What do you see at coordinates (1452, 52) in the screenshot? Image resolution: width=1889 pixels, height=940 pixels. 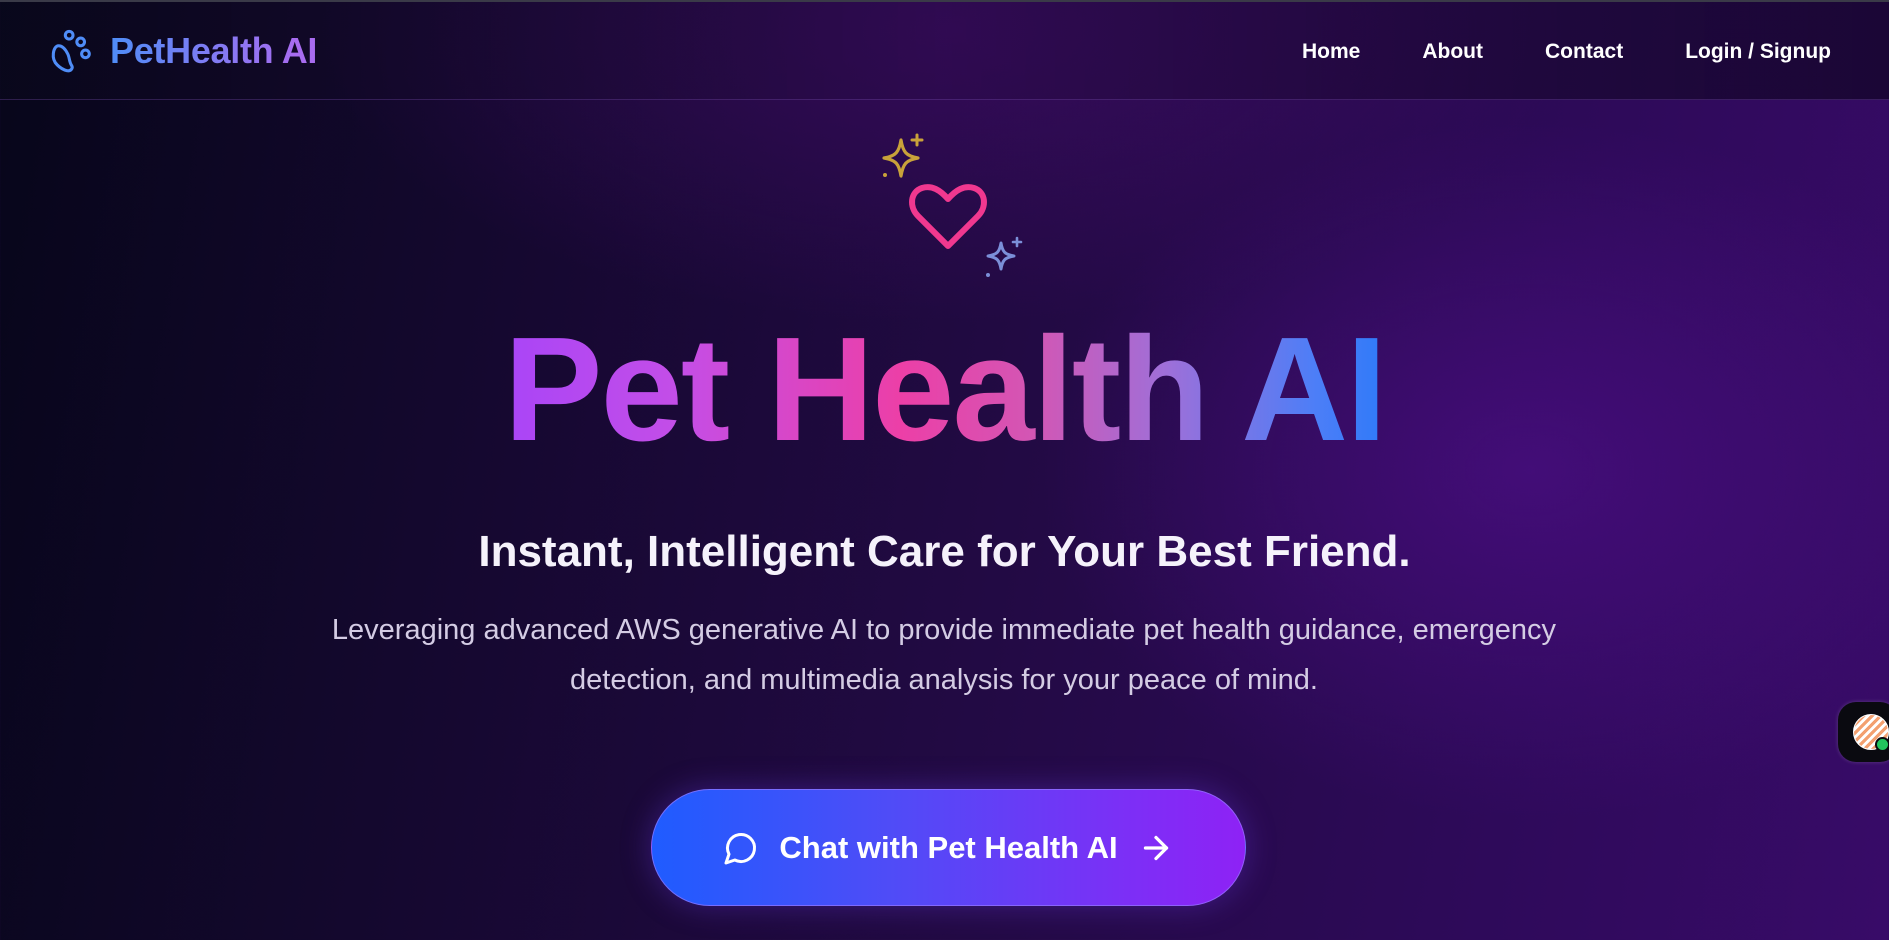 I see `nav-about-link: About` at bounding box center [1452, 52].